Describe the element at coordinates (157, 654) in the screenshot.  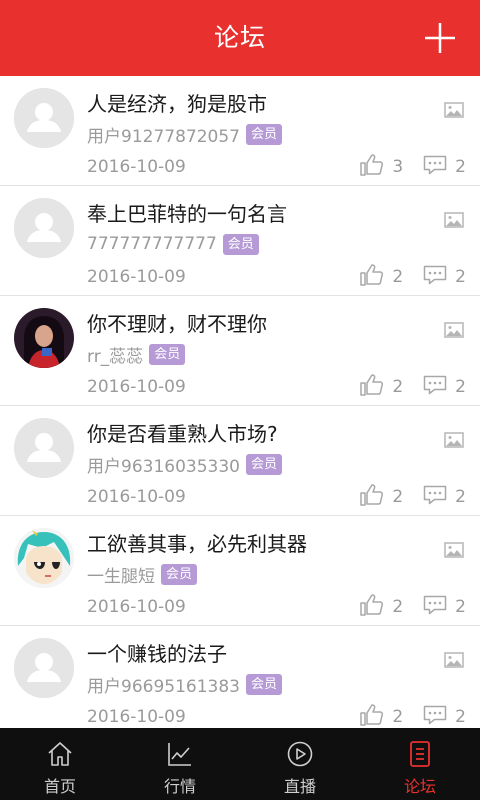
I see `post-title: 一个赚钱的法子` at that location.